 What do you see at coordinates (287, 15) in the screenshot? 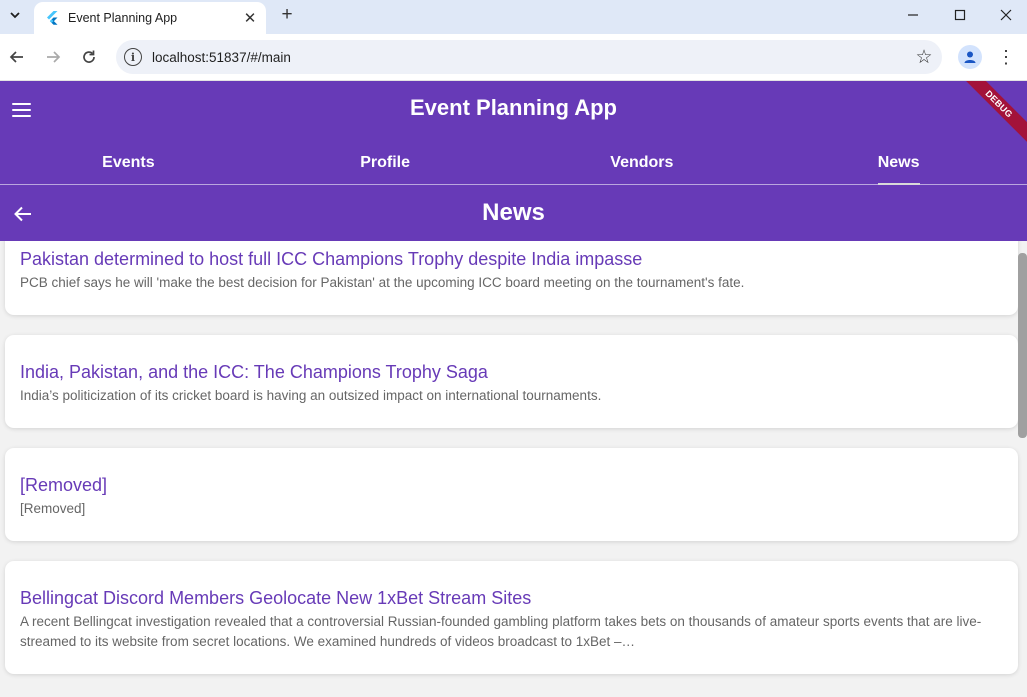
I see `new-tab-icon: +` at bounding box center [287, 15].